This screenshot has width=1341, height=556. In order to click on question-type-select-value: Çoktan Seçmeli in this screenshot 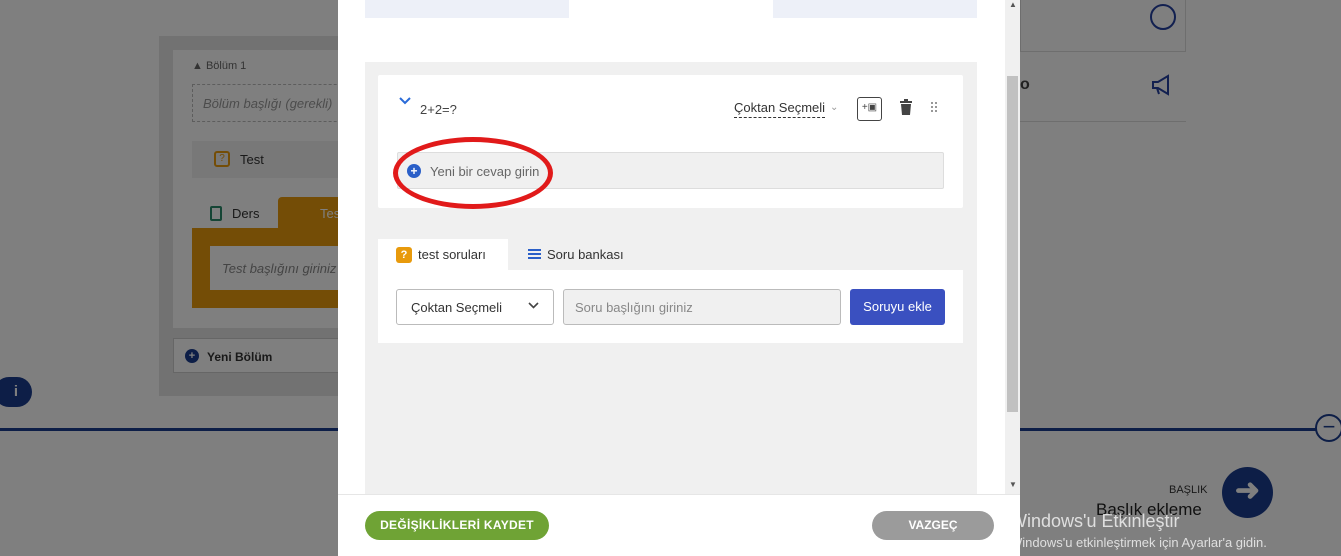, I will do `click(457, 307)`.